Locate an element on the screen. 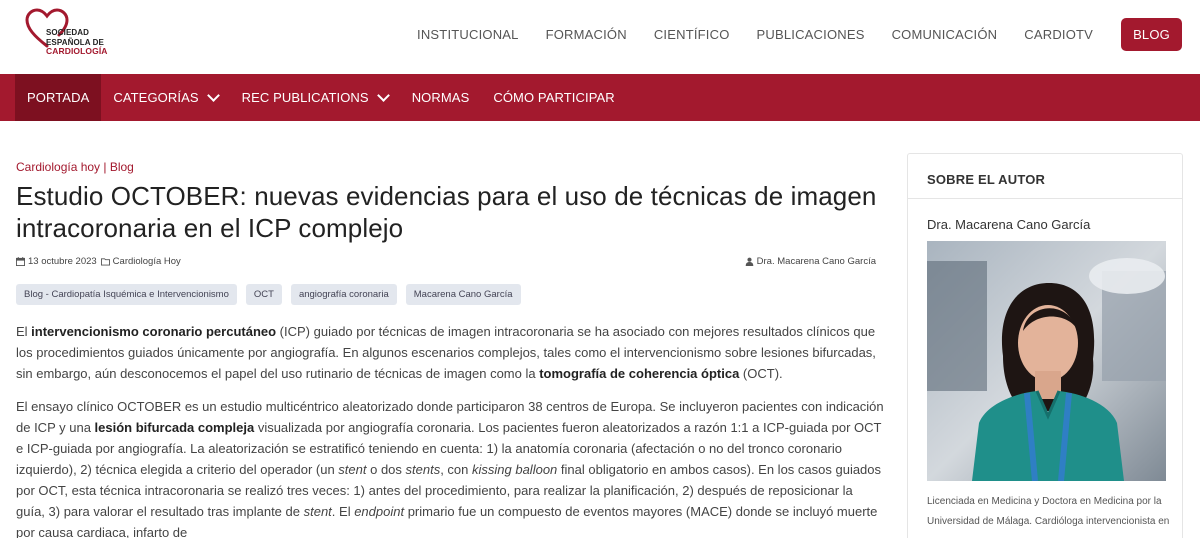 The height and width of the screenshot is (538, 1200). logo-text: SOCIEDAD ESPAÑOLA DE CARDIOLOGÍA is located at coordinates (77, 42).